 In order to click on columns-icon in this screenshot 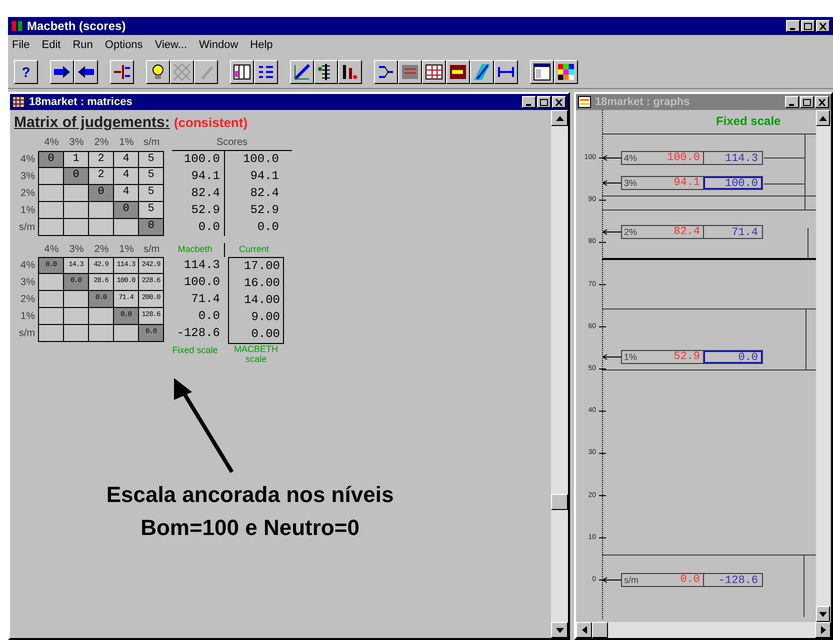, I will do `click(242, 71)`.